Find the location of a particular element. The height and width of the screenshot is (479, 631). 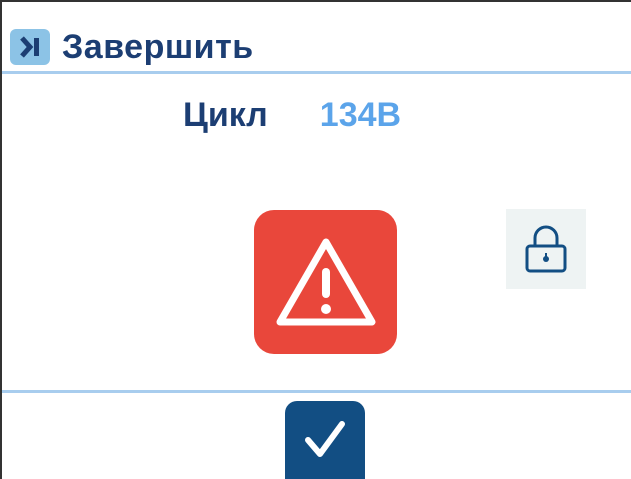

footer-divider is located at coordinates (316, 391).